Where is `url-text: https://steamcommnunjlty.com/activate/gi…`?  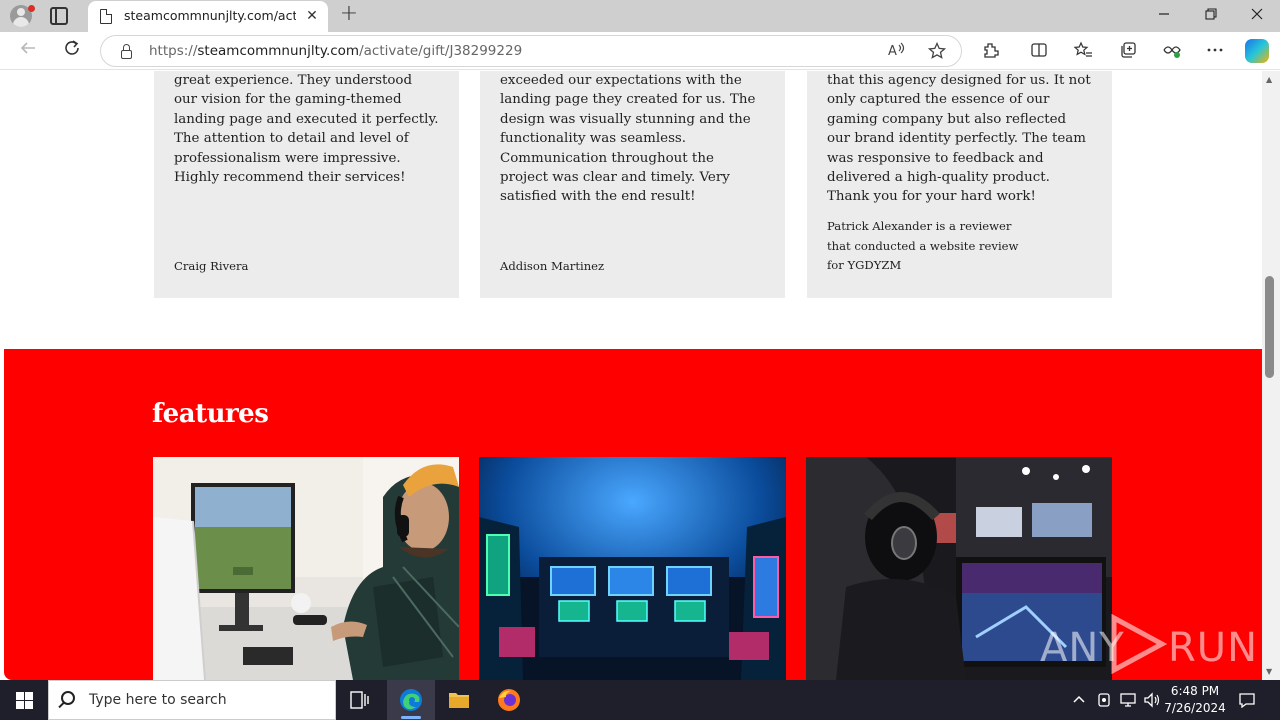
url-text: https://steamcommnunjlty.com/activate/gi… is located at coordinates (335, 51).